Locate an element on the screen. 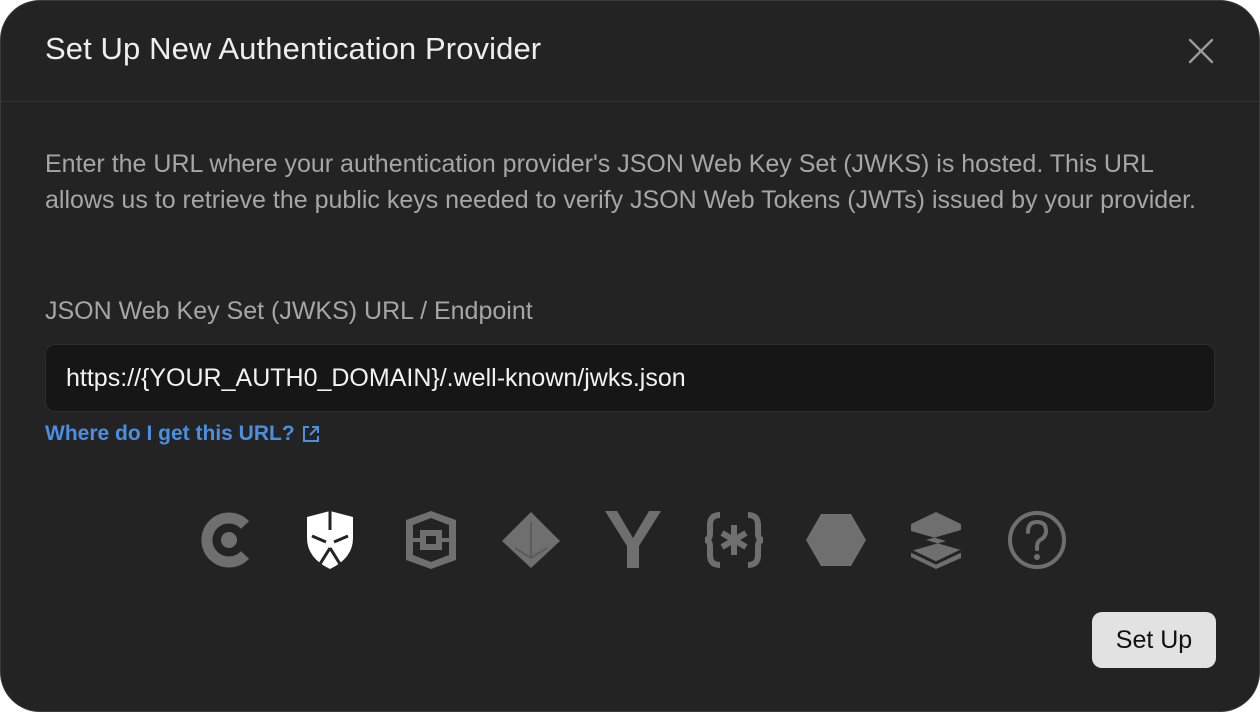  where-get-url-link-label: Where do I get this URL? is located at coordinates (170, 433).